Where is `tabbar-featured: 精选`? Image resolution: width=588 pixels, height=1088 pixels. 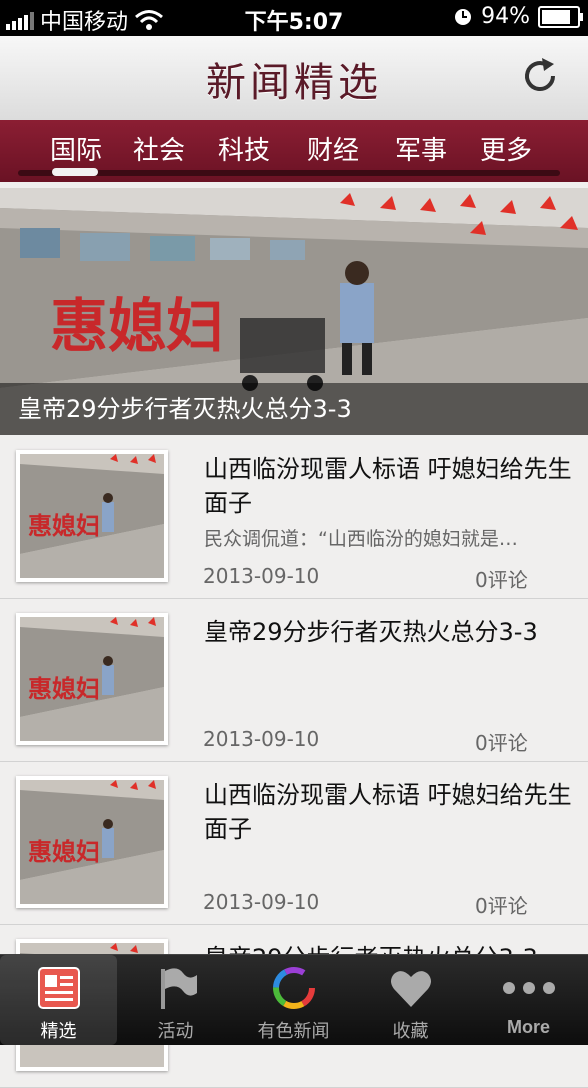
tabbar-featured: 精选 is located at coordinates (58, 1000).